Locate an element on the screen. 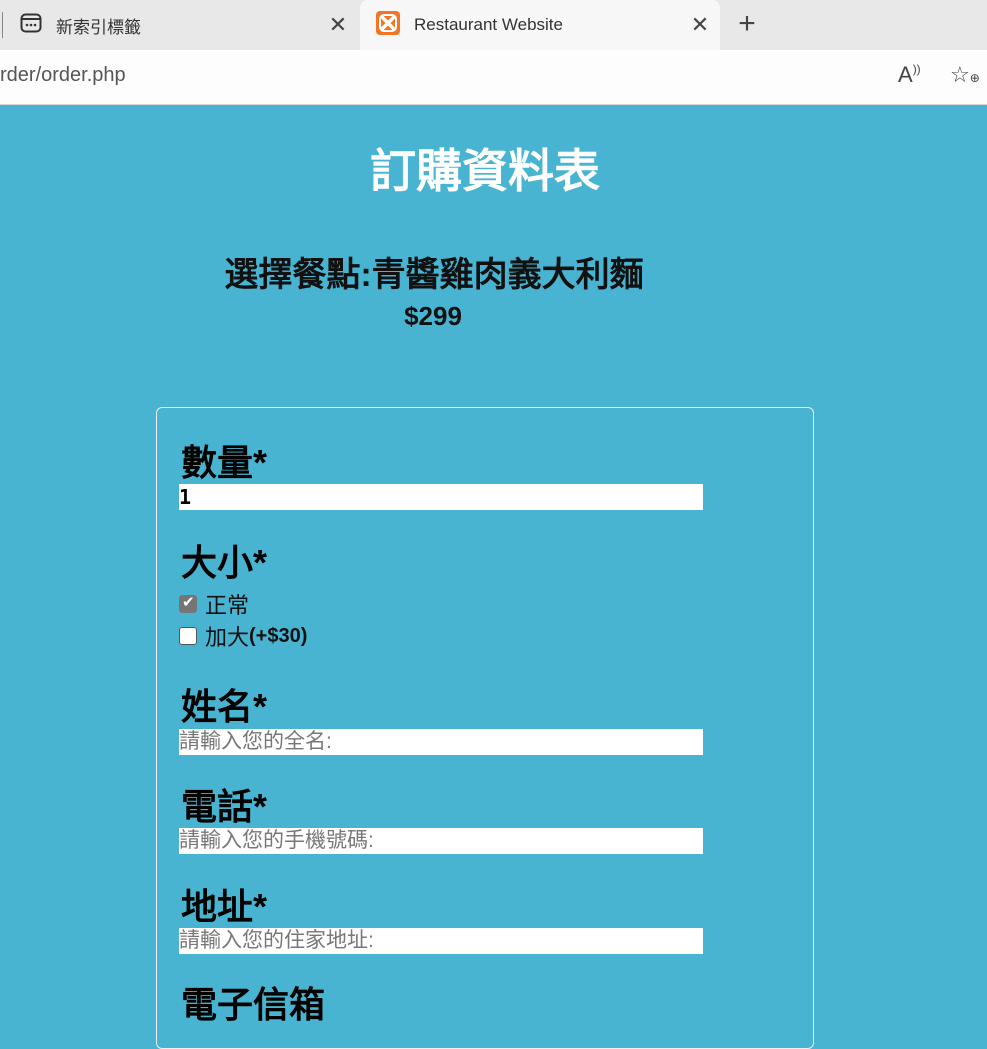 This screenshot has width=987, height=1049. size-option-large: 加大 (+$30) is located at coordinates (243, 636).